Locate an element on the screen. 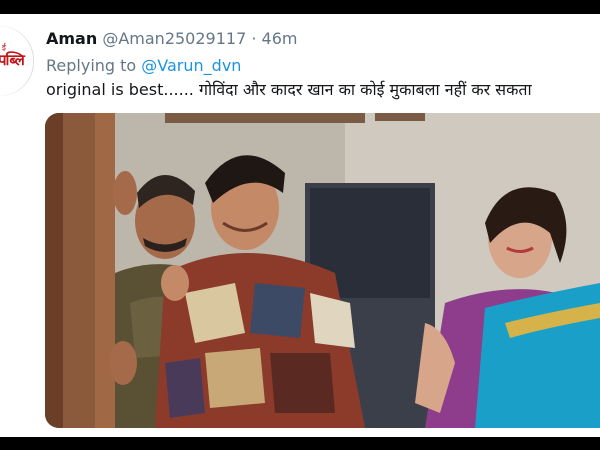  reply-prefix: Replying to is located at coordinates (91, 65).